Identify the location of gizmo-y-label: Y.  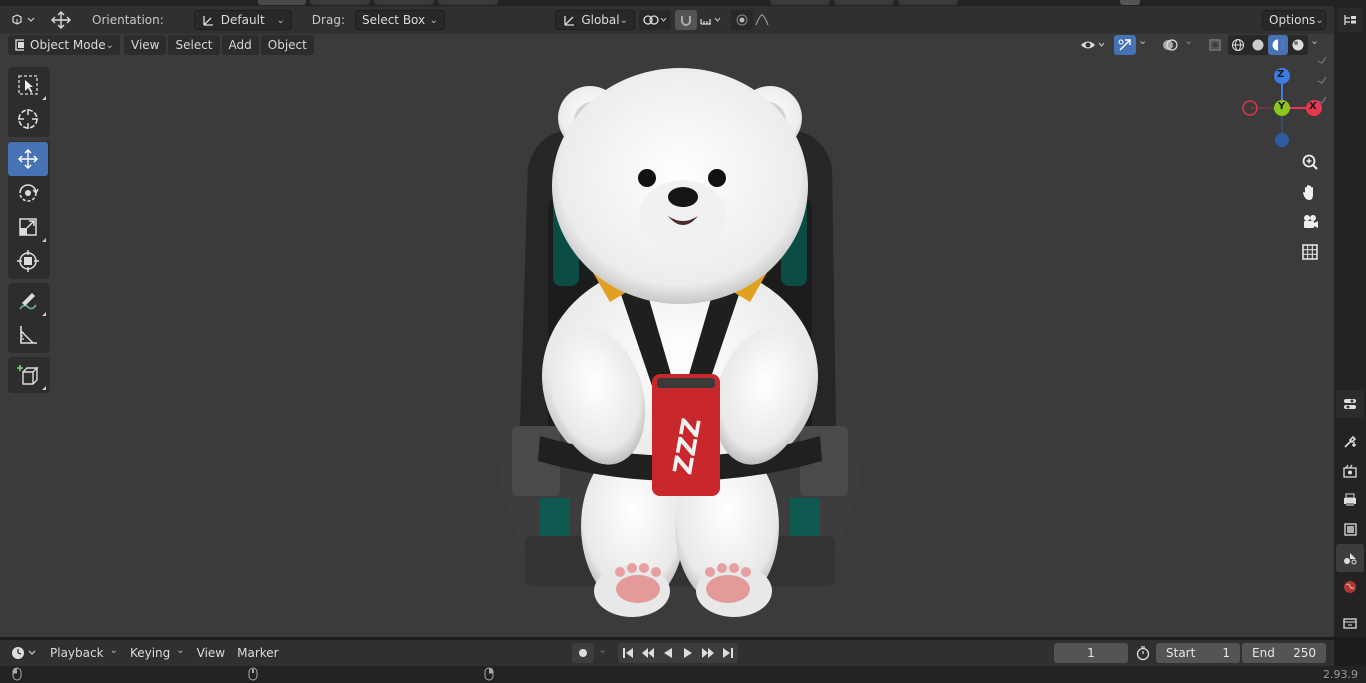
(1282, 106).